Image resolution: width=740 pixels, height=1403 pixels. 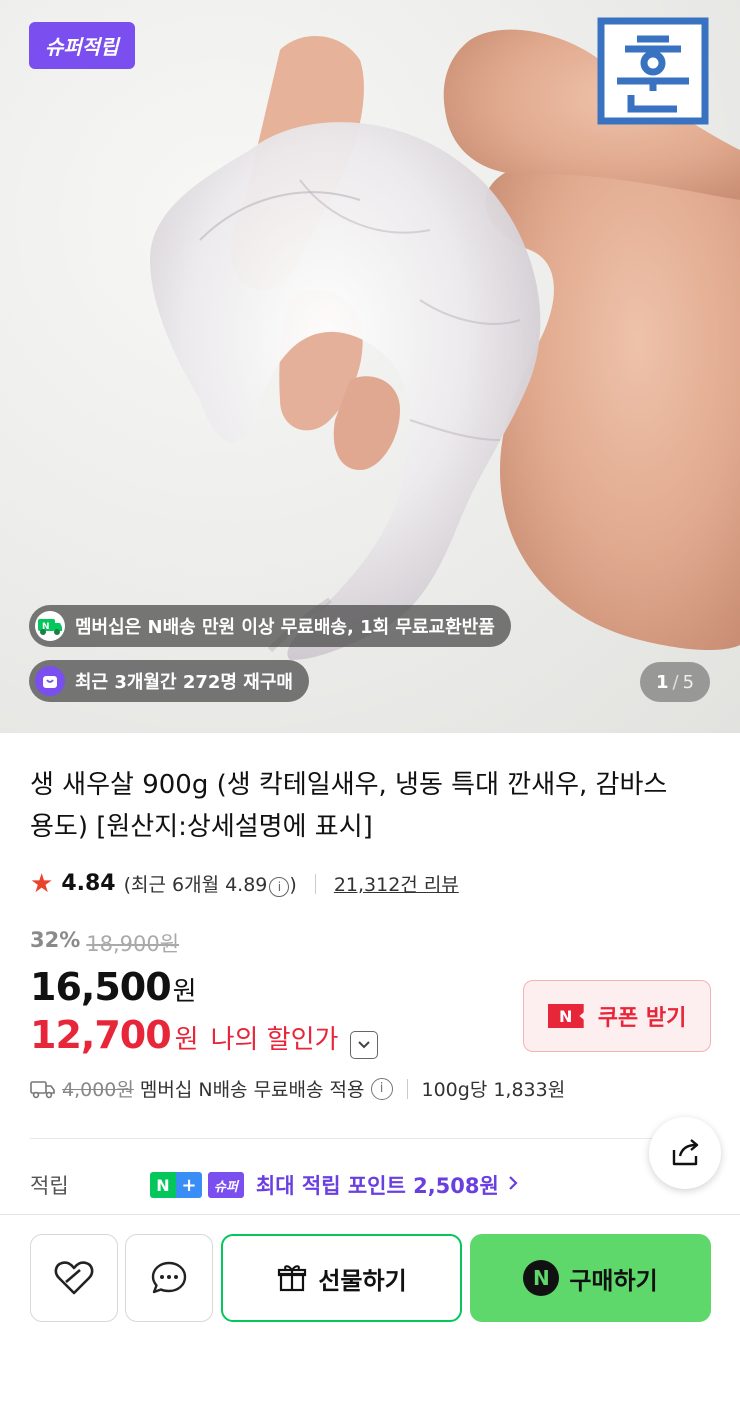 I want to click on points-label: 적립, so click(x=49, y=1186).